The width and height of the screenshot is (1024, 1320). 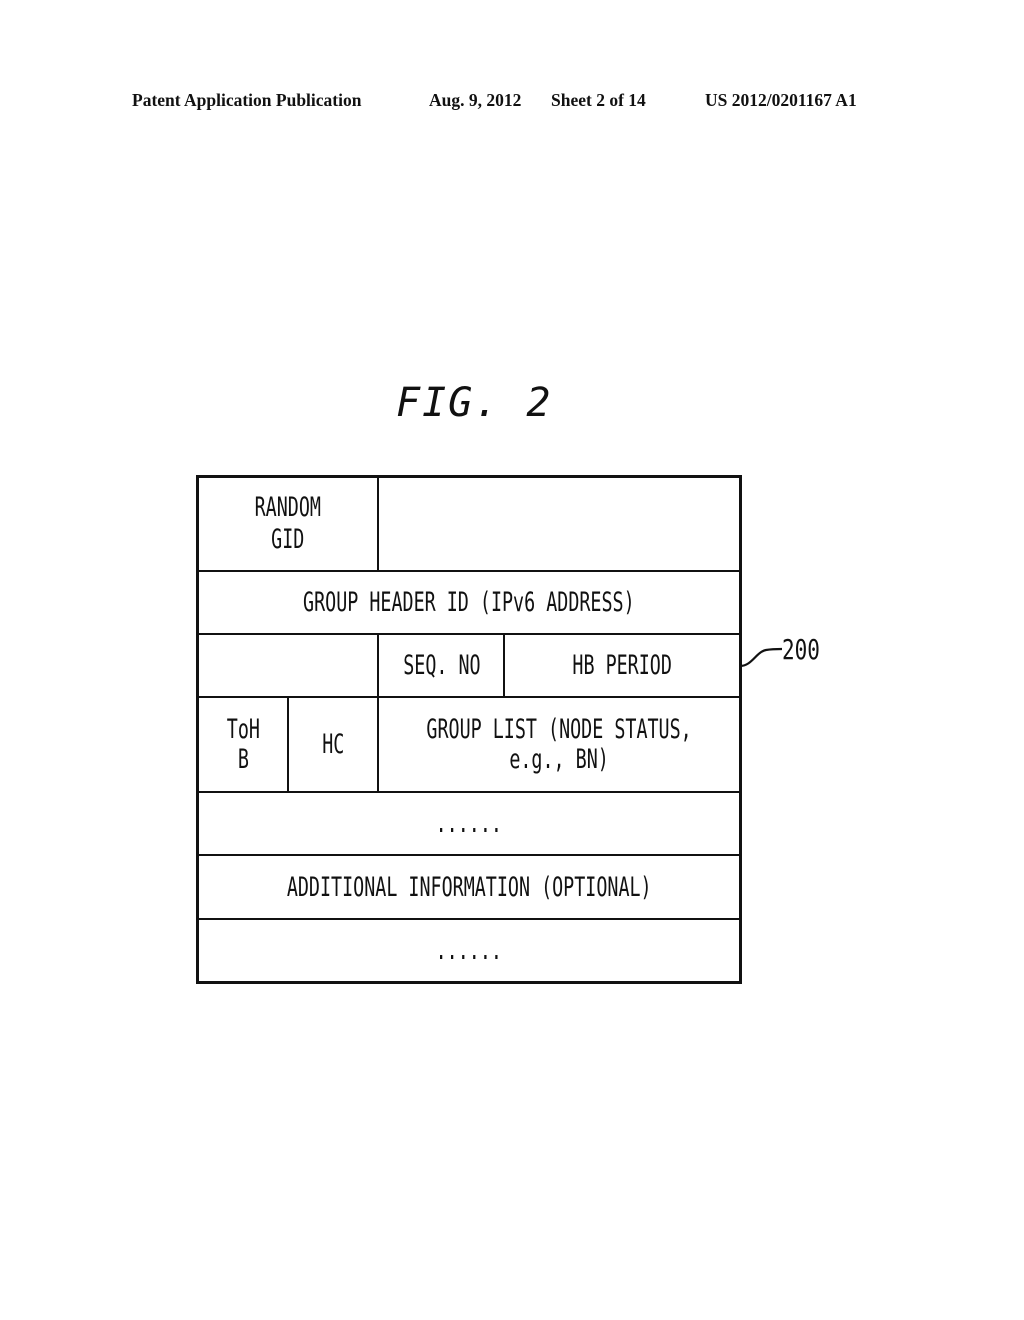 What do you see at coordinates (475, 100) in the screenshot?
I see `publication-date: Aug. 9, 2012` at bounding box center [475, 100].